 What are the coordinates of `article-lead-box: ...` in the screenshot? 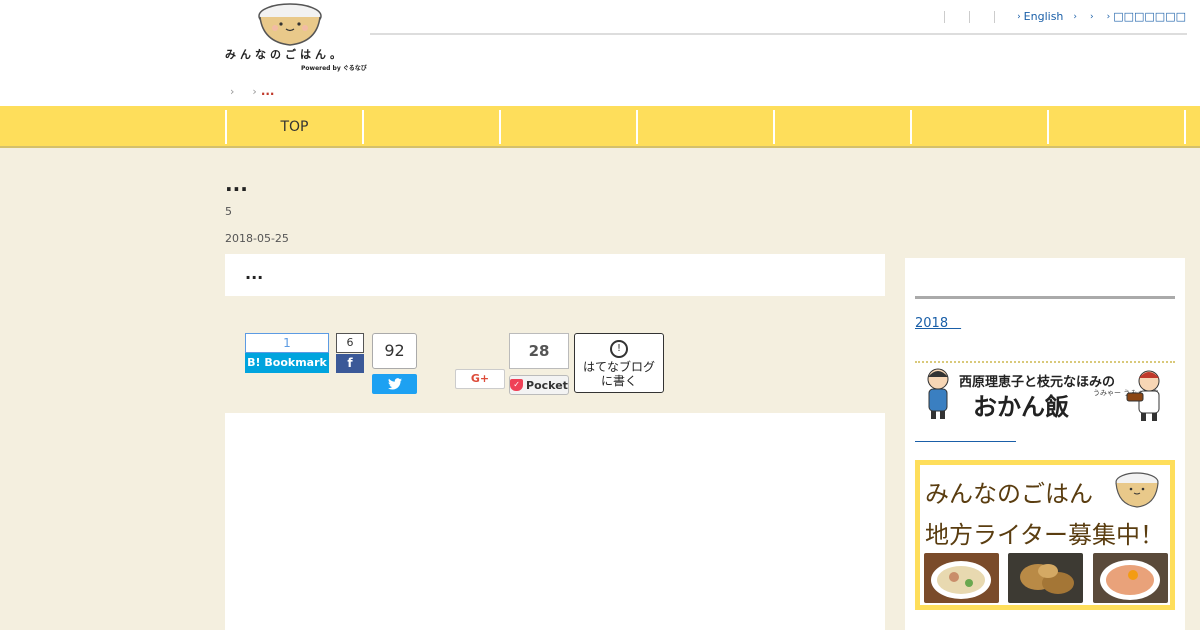 It's located at (555, 275).